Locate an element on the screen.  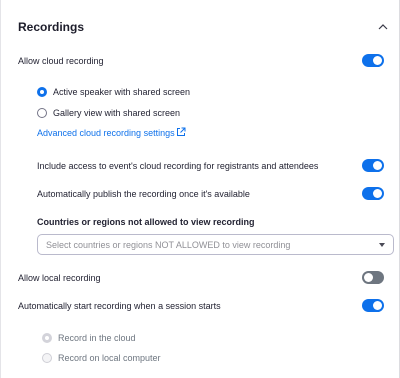
include-access-toggle is located at coordinates (373, 165).